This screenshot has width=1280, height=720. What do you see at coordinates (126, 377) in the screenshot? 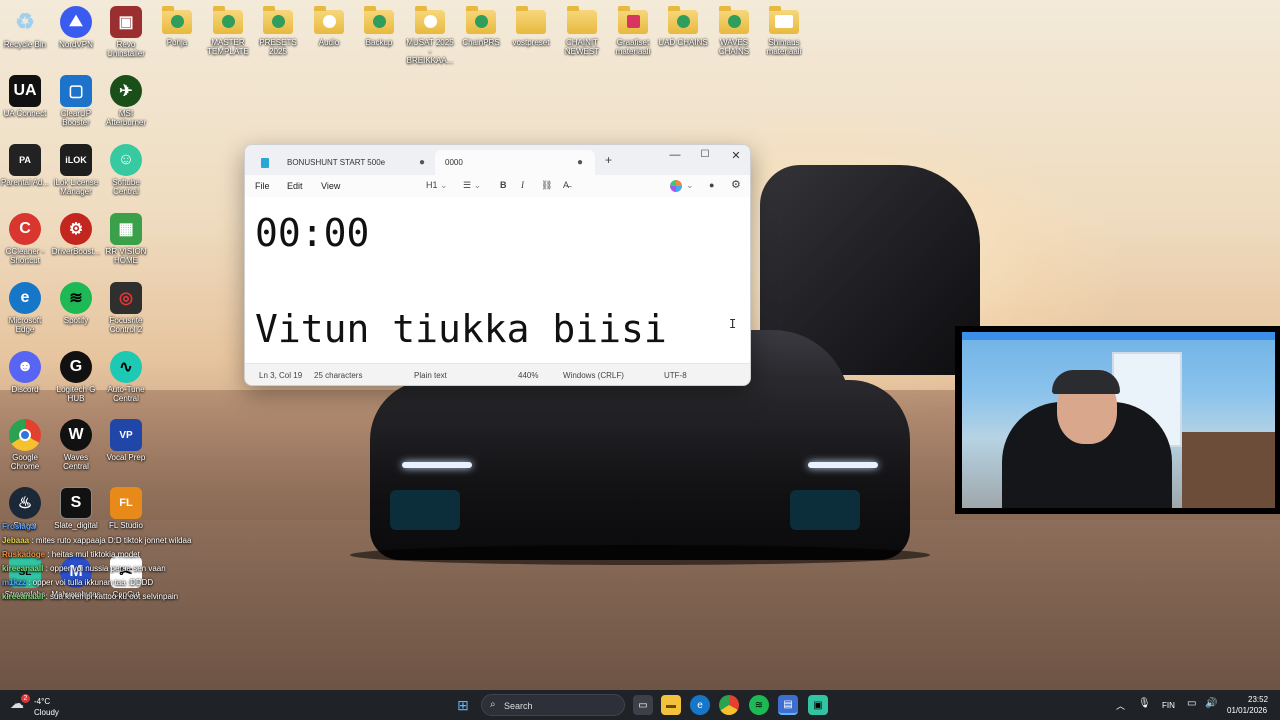
I see `desktop-icon-auto-tune-central: ∿ Auto-Tune Central` at bounding box center [126, 377].